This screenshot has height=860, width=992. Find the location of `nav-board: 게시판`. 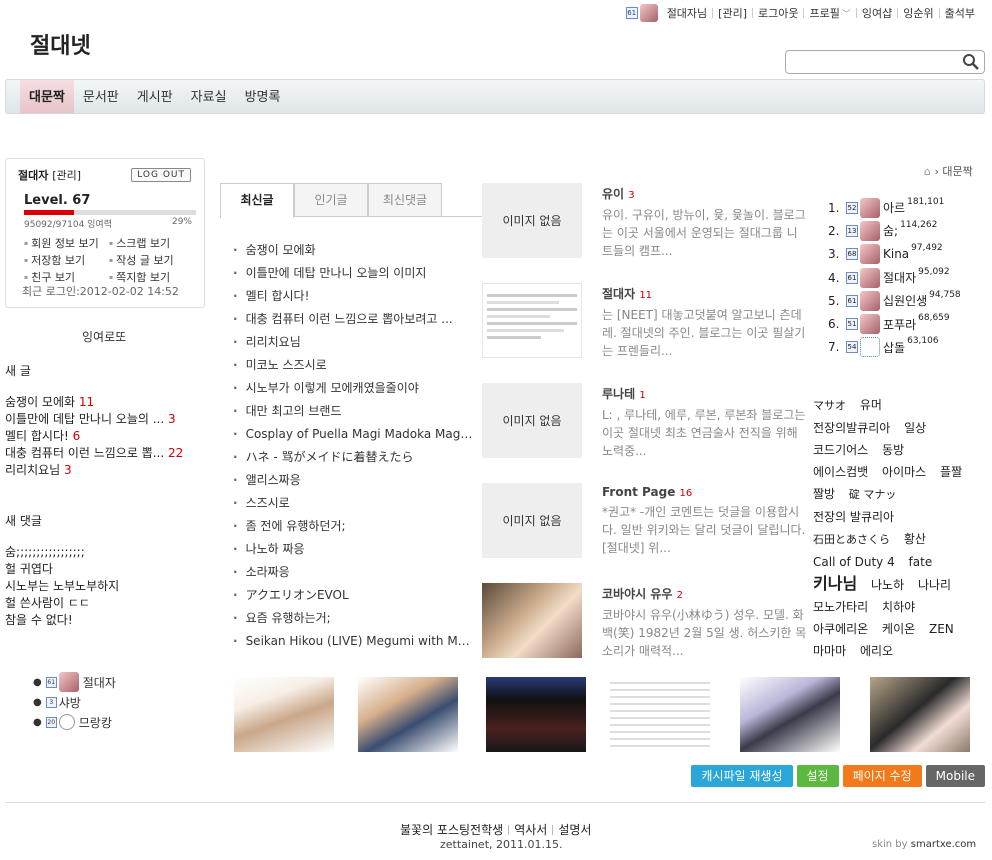

nav-board: 게시판 is located at coordinates (155, 96).